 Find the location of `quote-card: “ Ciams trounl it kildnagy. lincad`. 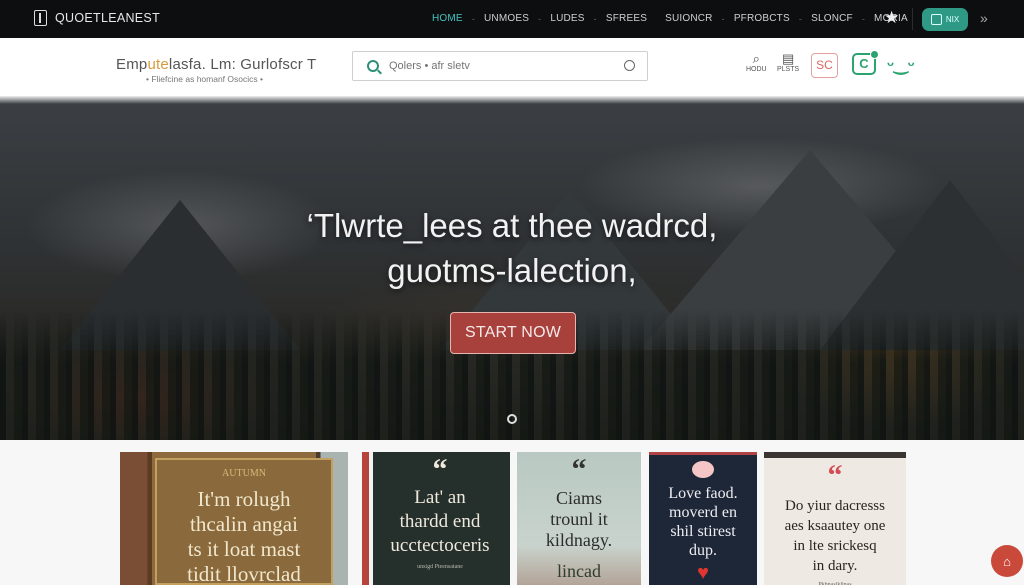

quote-card: “ Ciams trounl it kildnagy. lincad is located at coordinates (579, 518).